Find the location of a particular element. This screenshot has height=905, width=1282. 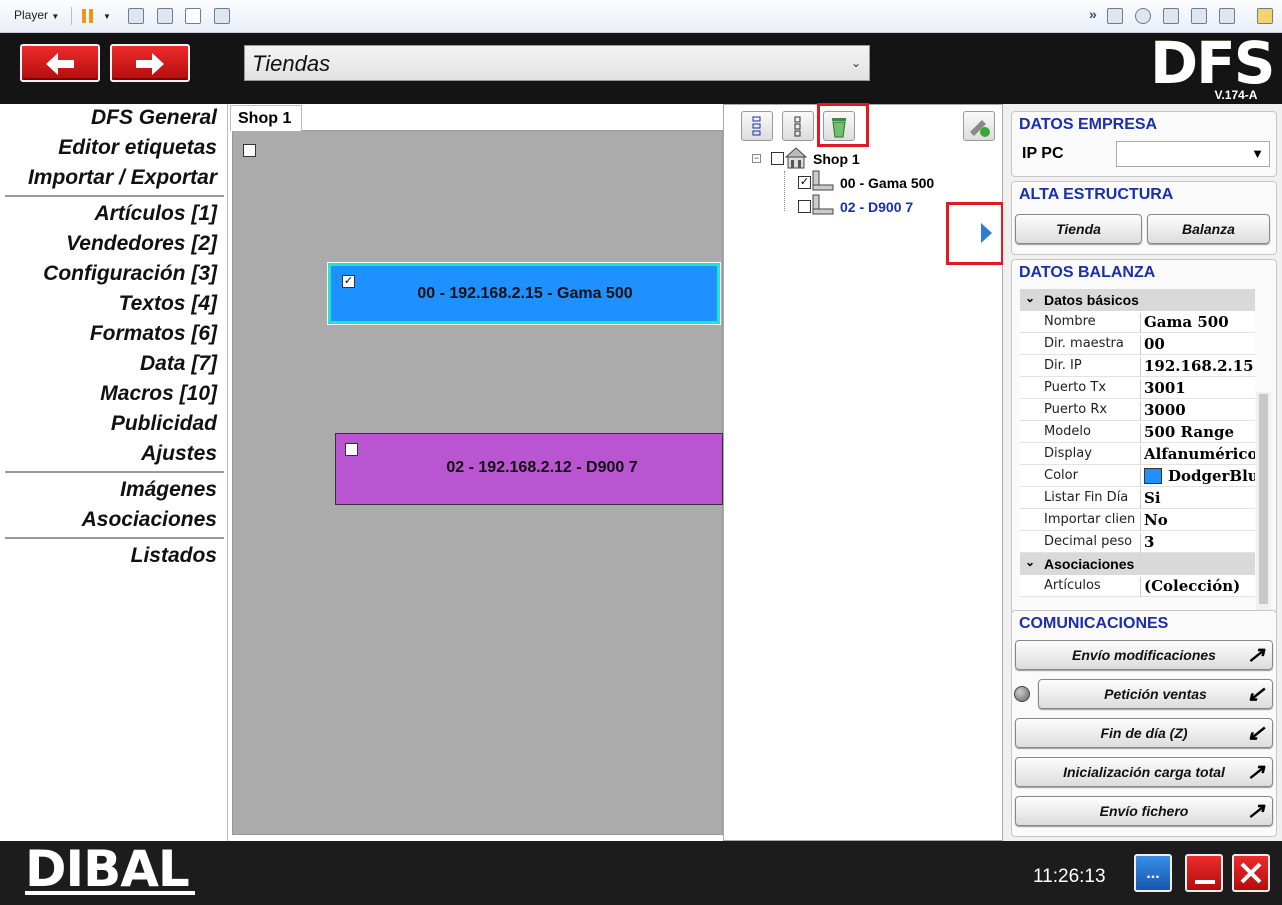

property-value: 3 is located at coordinates (1197, 543).